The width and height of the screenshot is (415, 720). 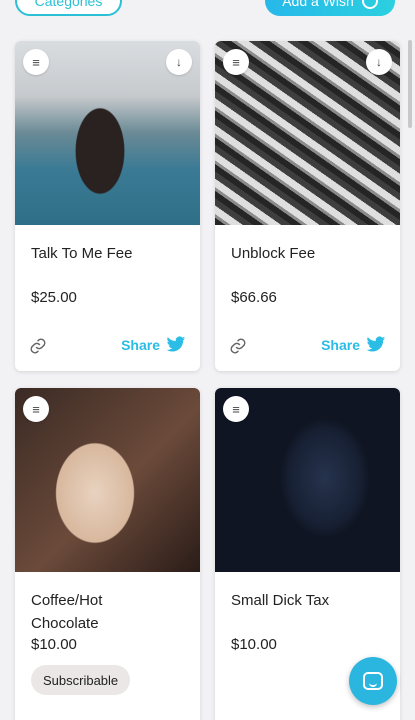 I want to click on wish-title: Coffee/Hot Chocolate, so click(x=67, y=612).